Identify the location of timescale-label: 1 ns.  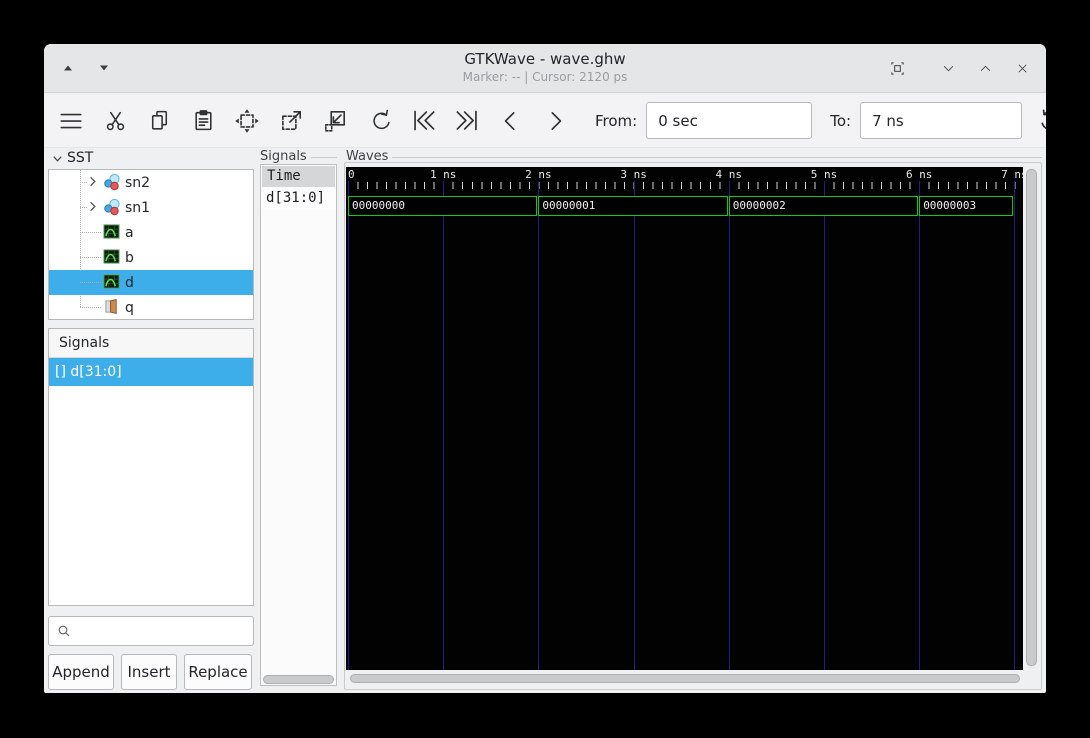
(443, 174).